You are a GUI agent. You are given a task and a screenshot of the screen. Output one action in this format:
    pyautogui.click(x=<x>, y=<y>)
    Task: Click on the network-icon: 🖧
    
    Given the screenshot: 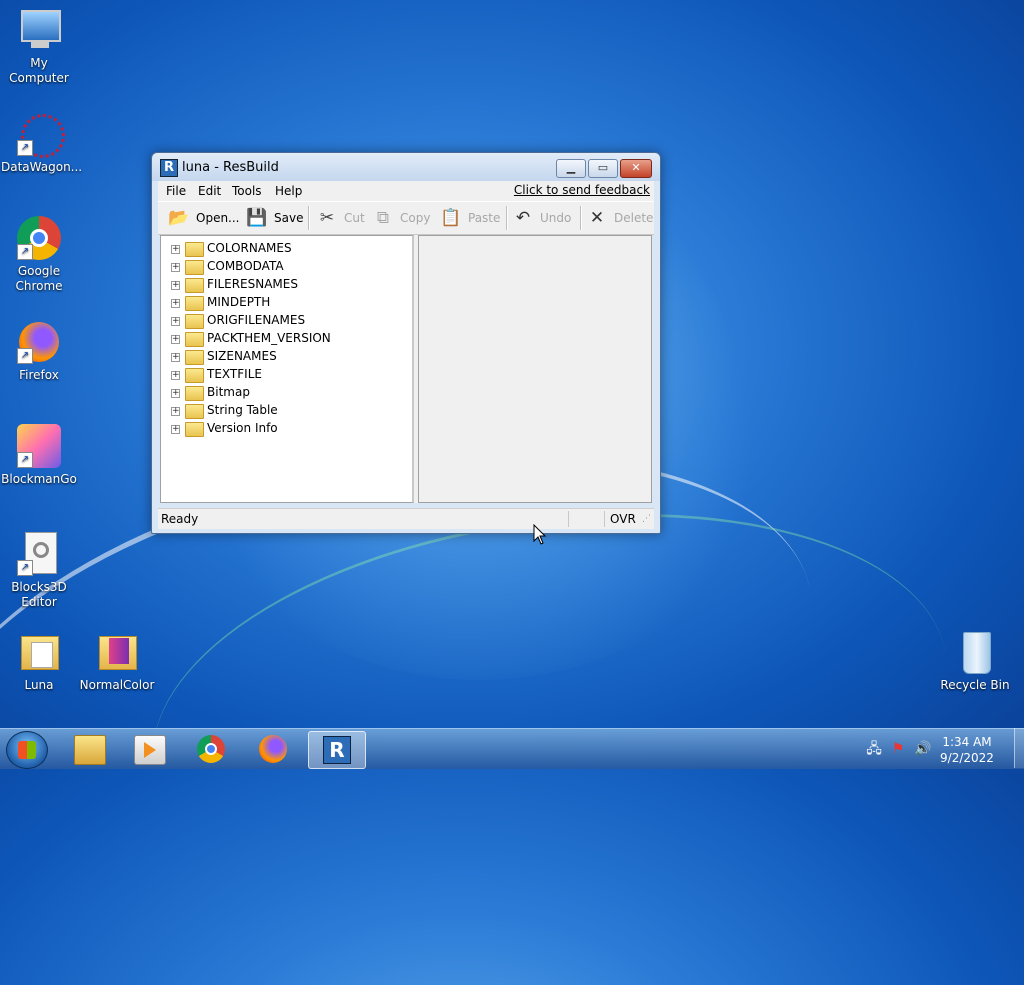 What is the action you would take?
    pyautogui.click(x=874, y=749)
    